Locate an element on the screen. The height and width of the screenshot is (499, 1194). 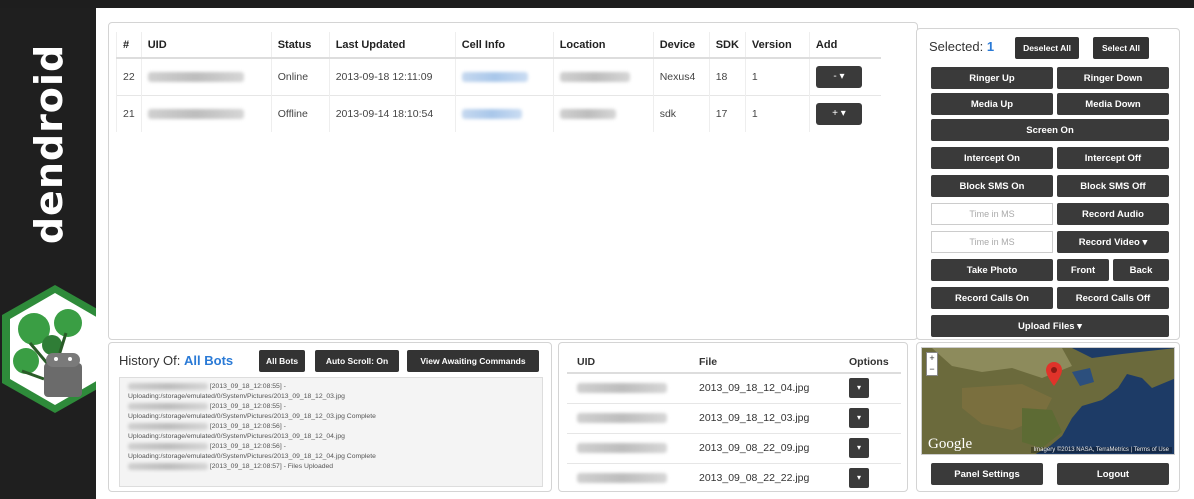
front-camera-button: Front is located at coordinates (1083, 270).